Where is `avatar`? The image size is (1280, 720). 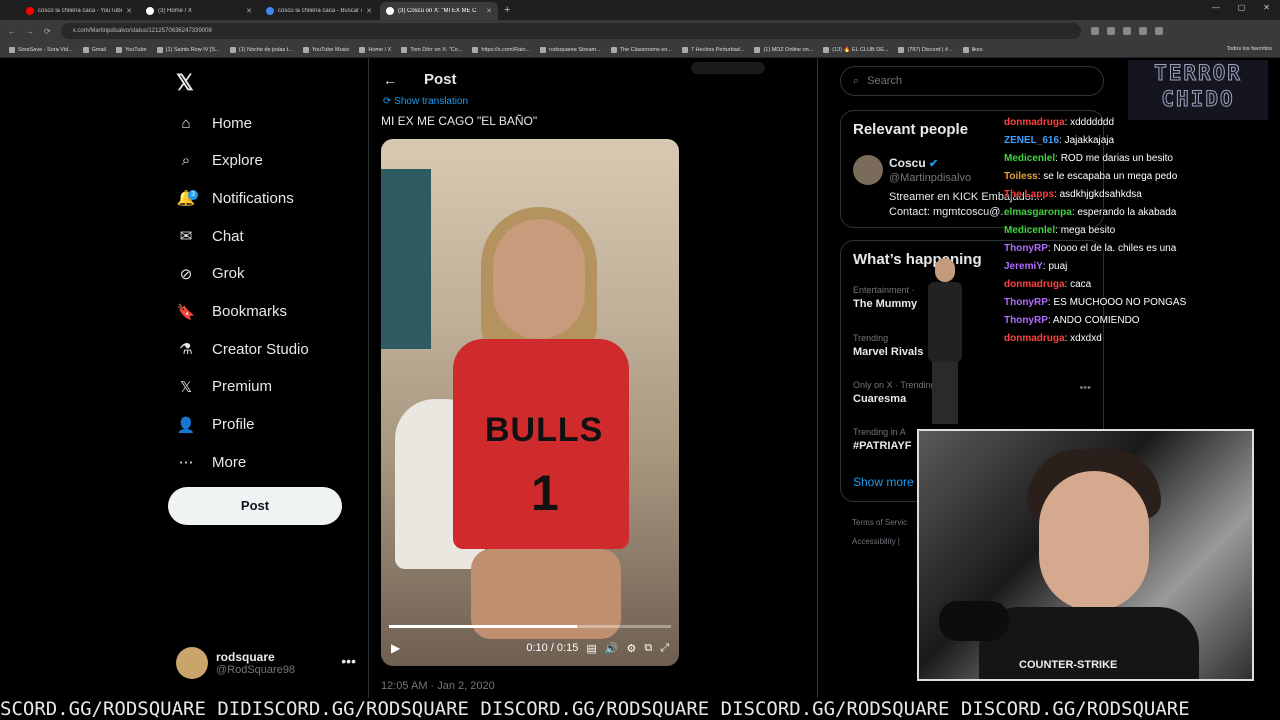
avatar is located at coordinates (868, 170).